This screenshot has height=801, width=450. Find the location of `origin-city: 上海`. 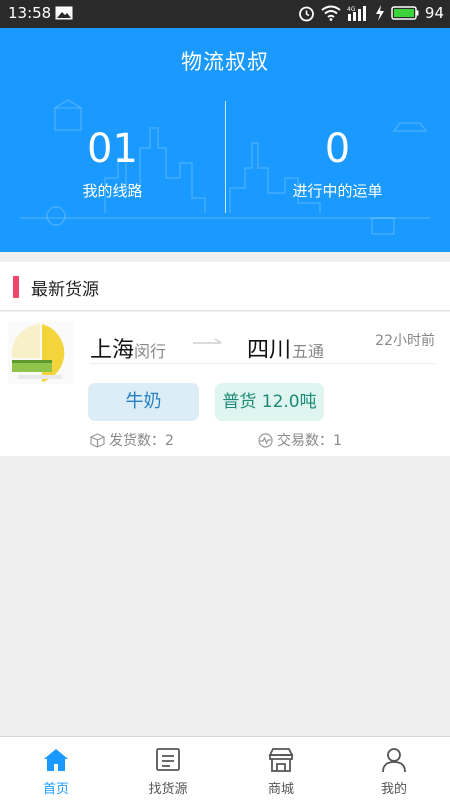

origin-city: 上海 is located at coordinates (112, 350).